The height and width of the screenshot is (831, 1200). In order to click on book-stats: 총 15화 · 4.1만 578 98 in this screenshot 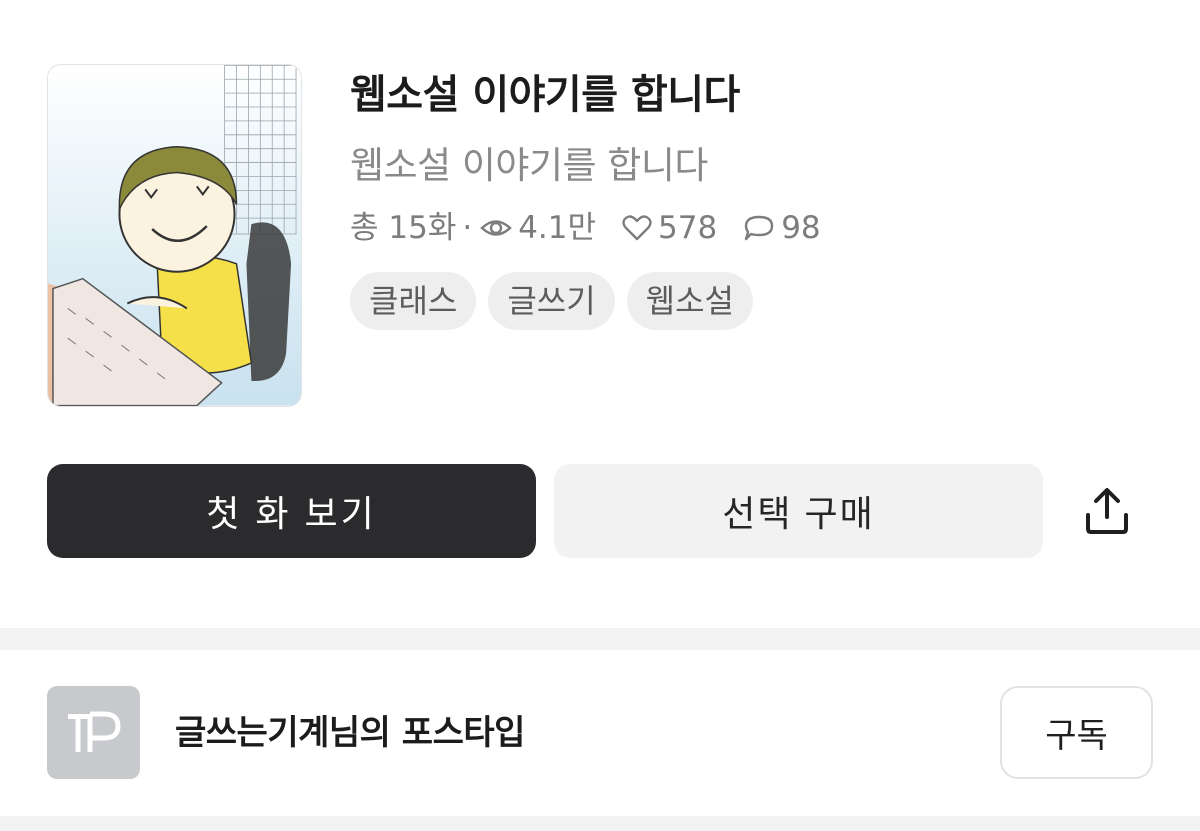, I will do `click(750, 228)`.